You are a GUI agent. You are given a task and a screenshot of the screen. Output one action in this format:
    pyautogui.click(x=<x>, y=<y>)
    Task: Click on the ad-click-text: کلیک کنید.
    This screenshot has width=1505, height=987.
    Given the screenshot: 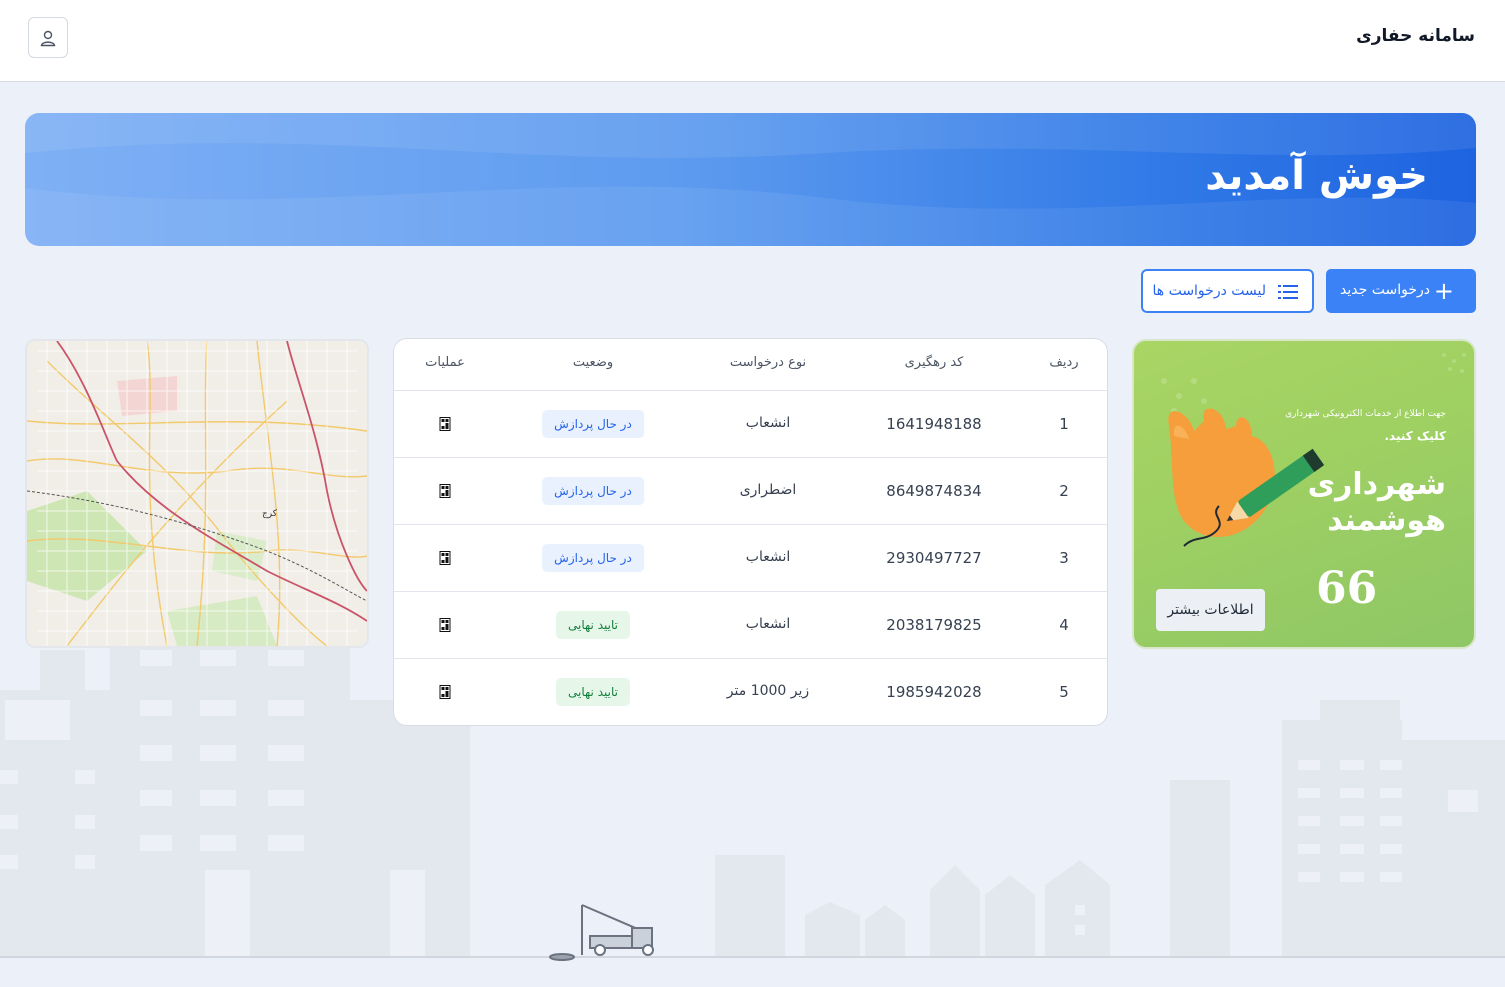 What is the action you would take?
    pyautogui.click(x=1415, y=436)
    